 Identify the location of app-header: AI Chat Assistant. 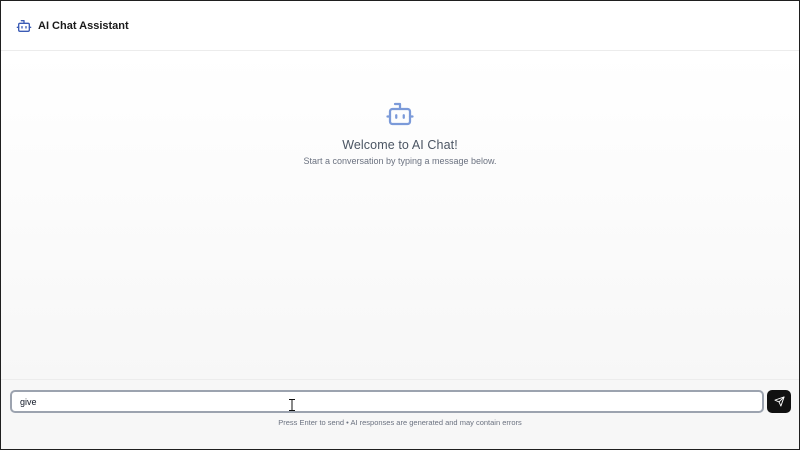
(400, 26).